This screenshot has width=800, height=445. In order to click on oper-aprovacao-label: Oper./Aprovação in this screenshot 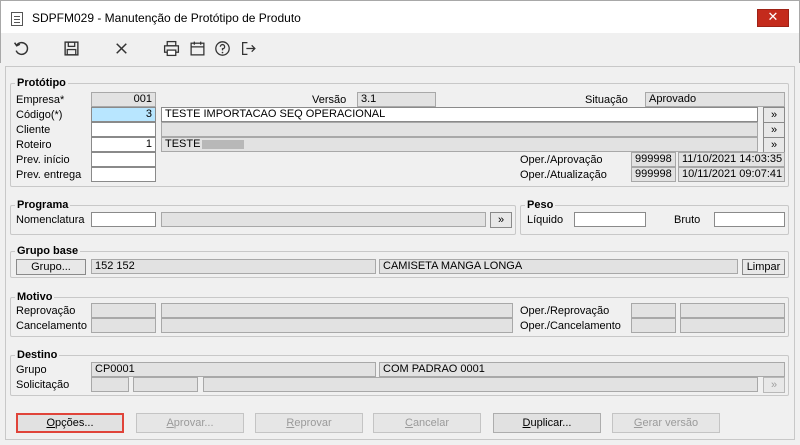, I will do `click(561, 160)`.